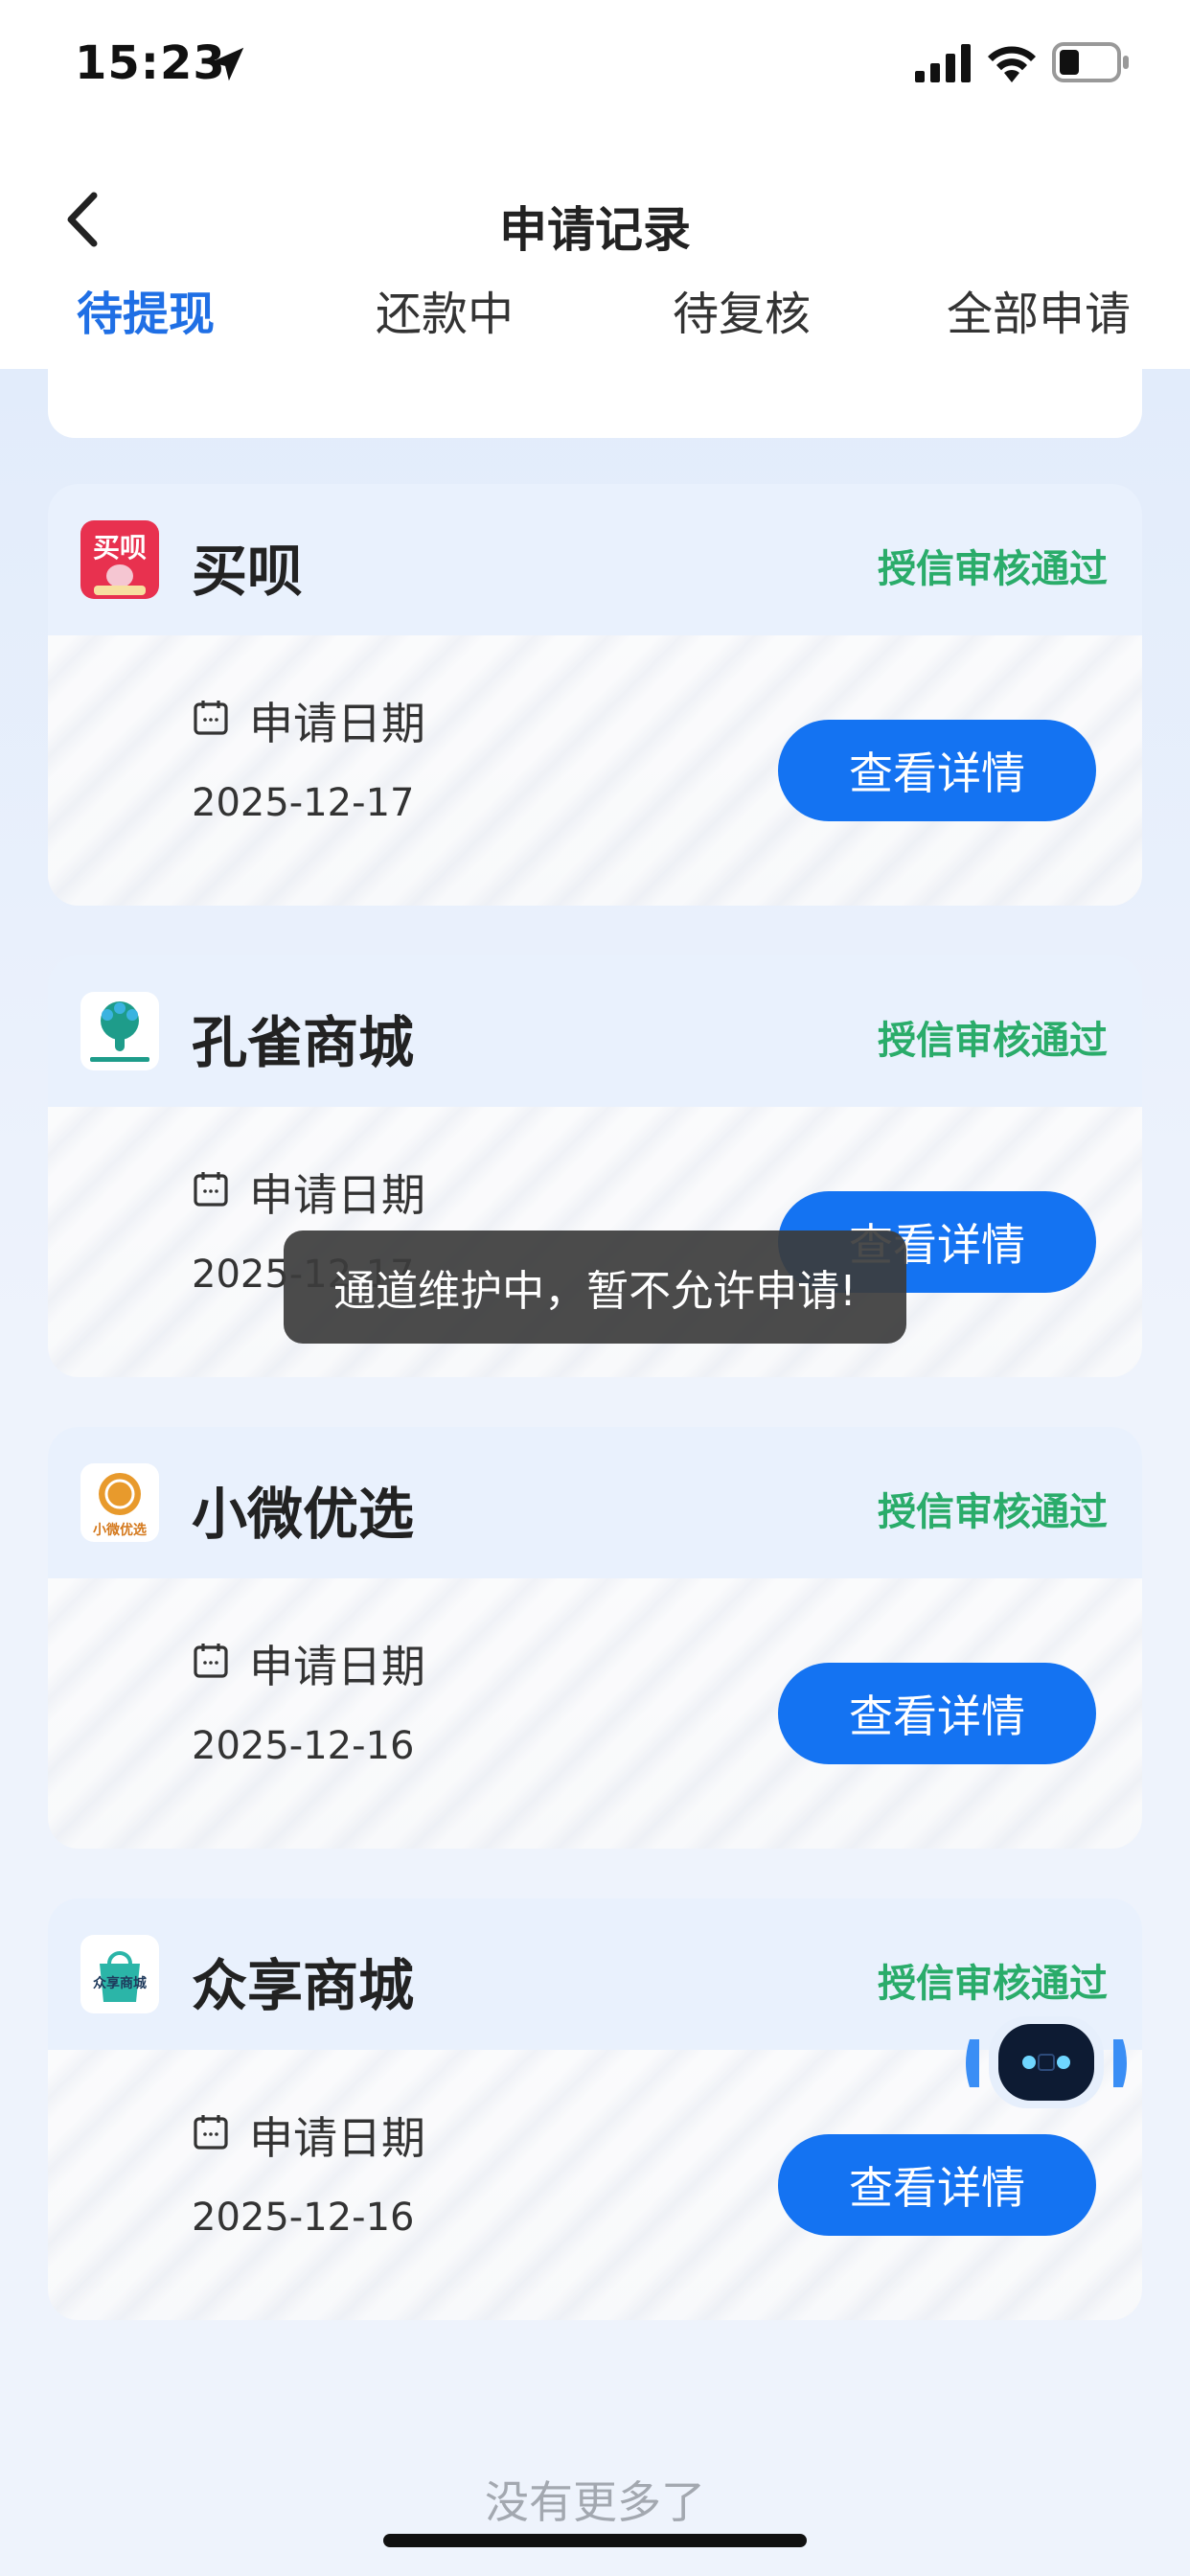  What do you see at coordinates (1012, 64) in the screenshot?
I see `wifi-icon` at bounding box center [1012, 64].